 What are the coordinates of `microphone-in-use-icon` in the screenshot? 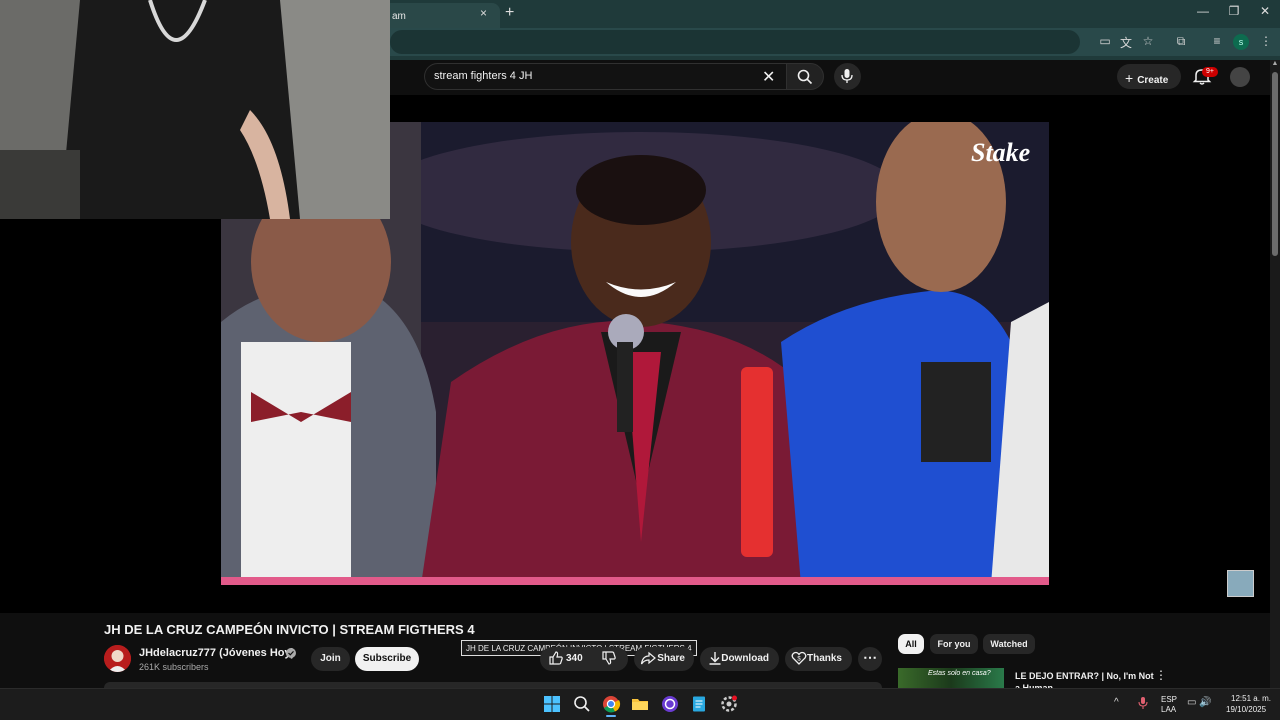 It's located at (1143, 703).